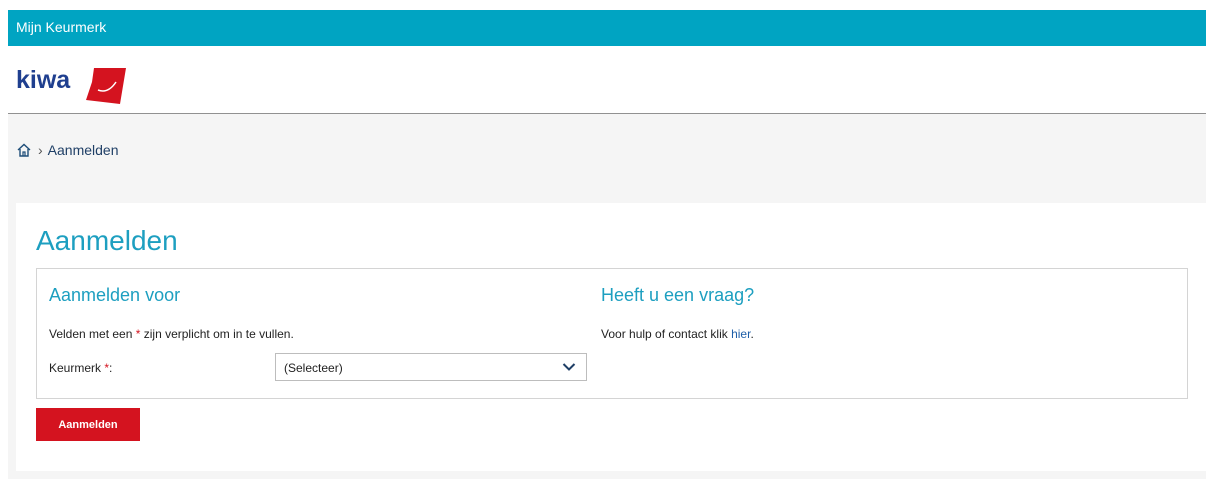 The height and width of the screenshot is (479, 1206). Describe the element at coordinates (431, 367) in the screenshot. I see `keurmerk-select: (Selecteer)` at that location.